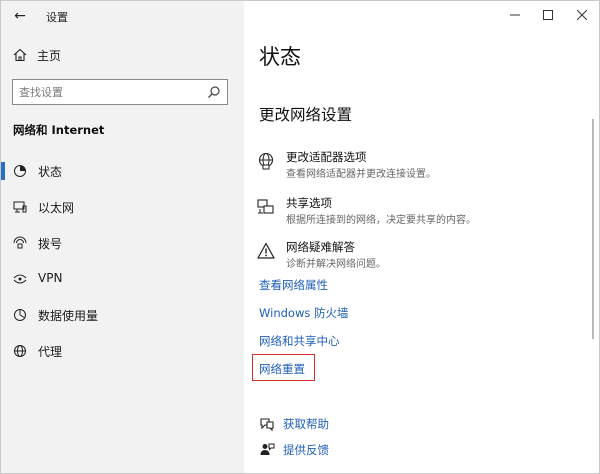 The image size is (600, 474). What do you see at coordinates (56, 208) in the screenshot?
I see `sidebar-item-label: 以太网` at bounding box center [56, 208].